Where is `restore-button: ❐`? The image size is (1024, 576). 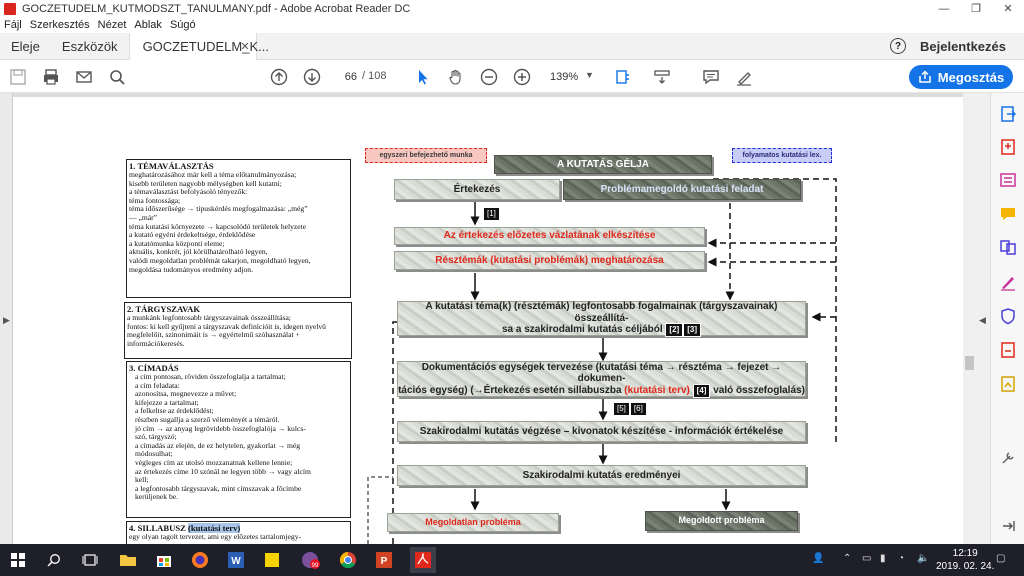
restore-button: ❐ is located at coordinates (976, 8).